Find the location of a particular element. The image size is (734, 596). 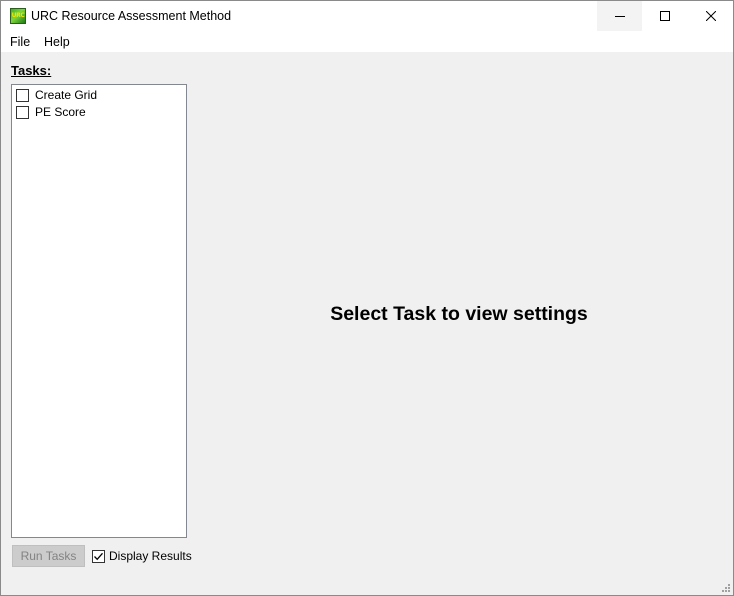

tasks-heading: Tasks: is located at coordinates (31, 70).